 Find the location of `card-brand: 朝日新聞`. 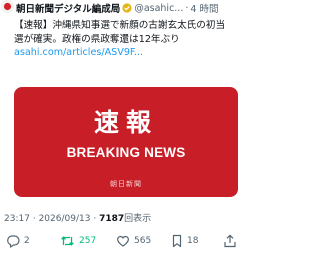

card-brand: 朝日新聞 is located at coordinates (126, 184).